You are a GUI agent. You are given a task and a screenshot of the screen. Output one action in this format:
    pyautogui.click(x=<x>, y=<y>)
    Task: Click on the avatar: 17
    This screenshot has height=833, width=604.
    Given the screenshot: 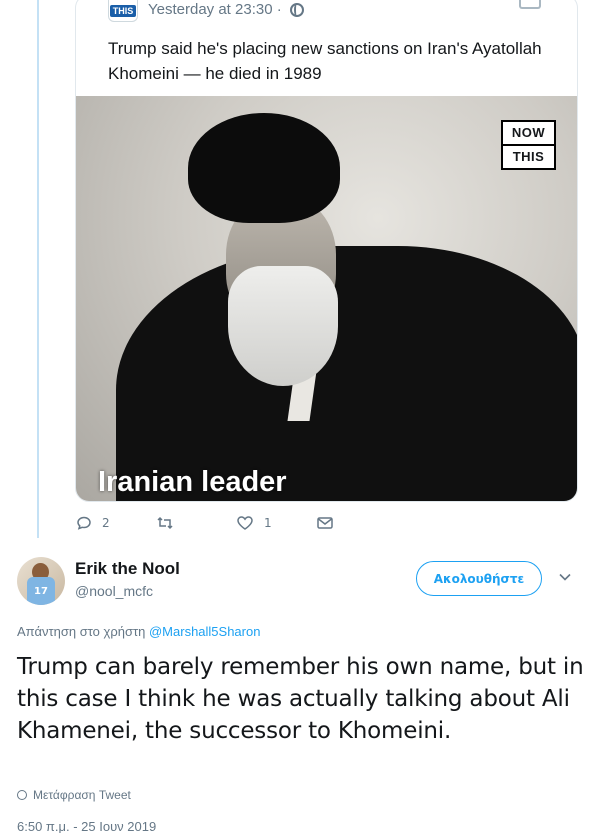 What is the action you would take?
    pyautogui.click(x=41, y=581)
    